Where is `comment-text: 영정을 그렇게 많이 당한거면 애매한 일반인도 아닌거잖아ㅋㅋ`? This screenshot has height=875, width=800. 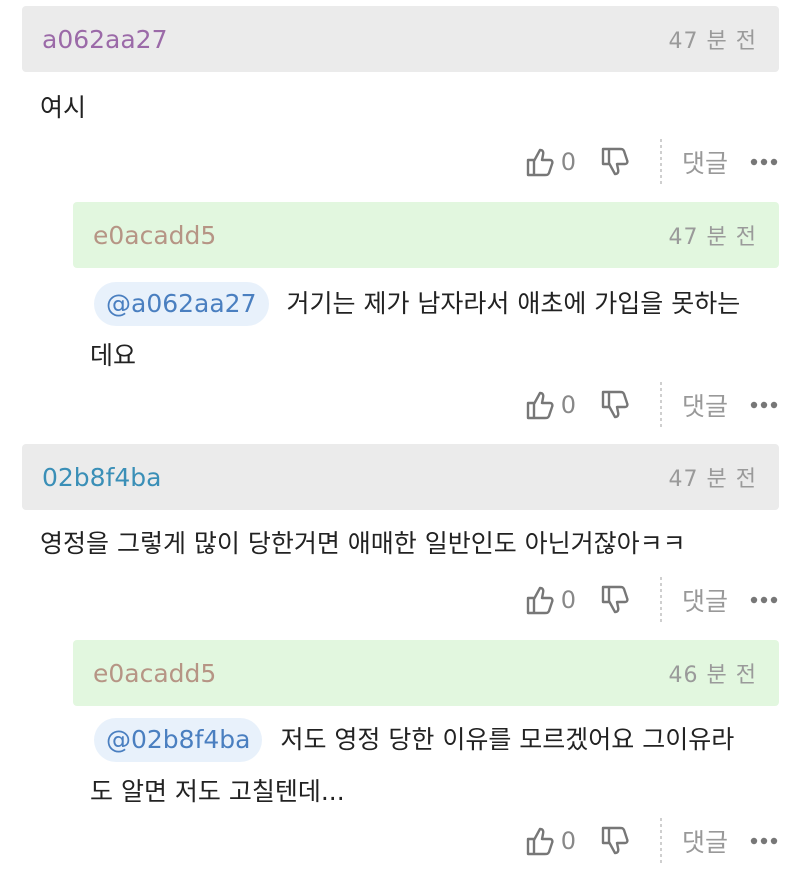
comment-text: 영정을 그렇게 많이 당한거면 애매한 일반인도 아닌거잖아ㅋㅋ is located at coordinates (363, 544).